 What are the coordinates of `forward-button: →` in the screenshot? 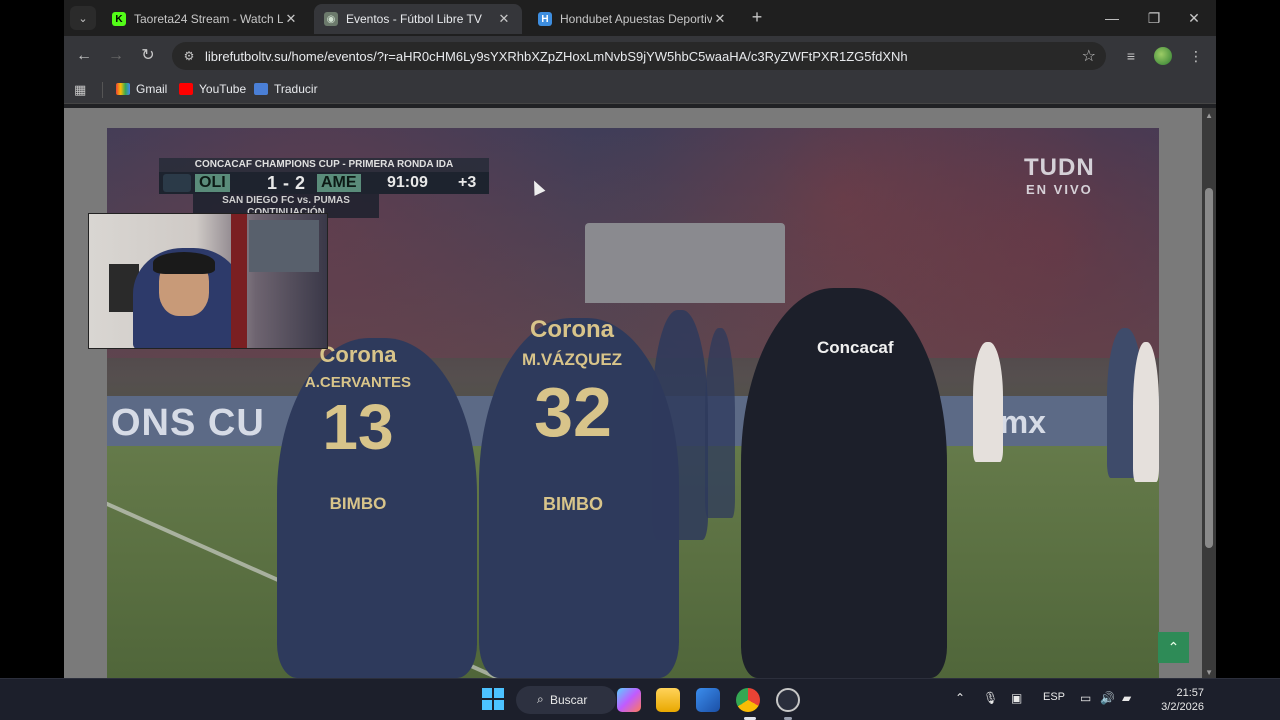 It's located at (116, 56).